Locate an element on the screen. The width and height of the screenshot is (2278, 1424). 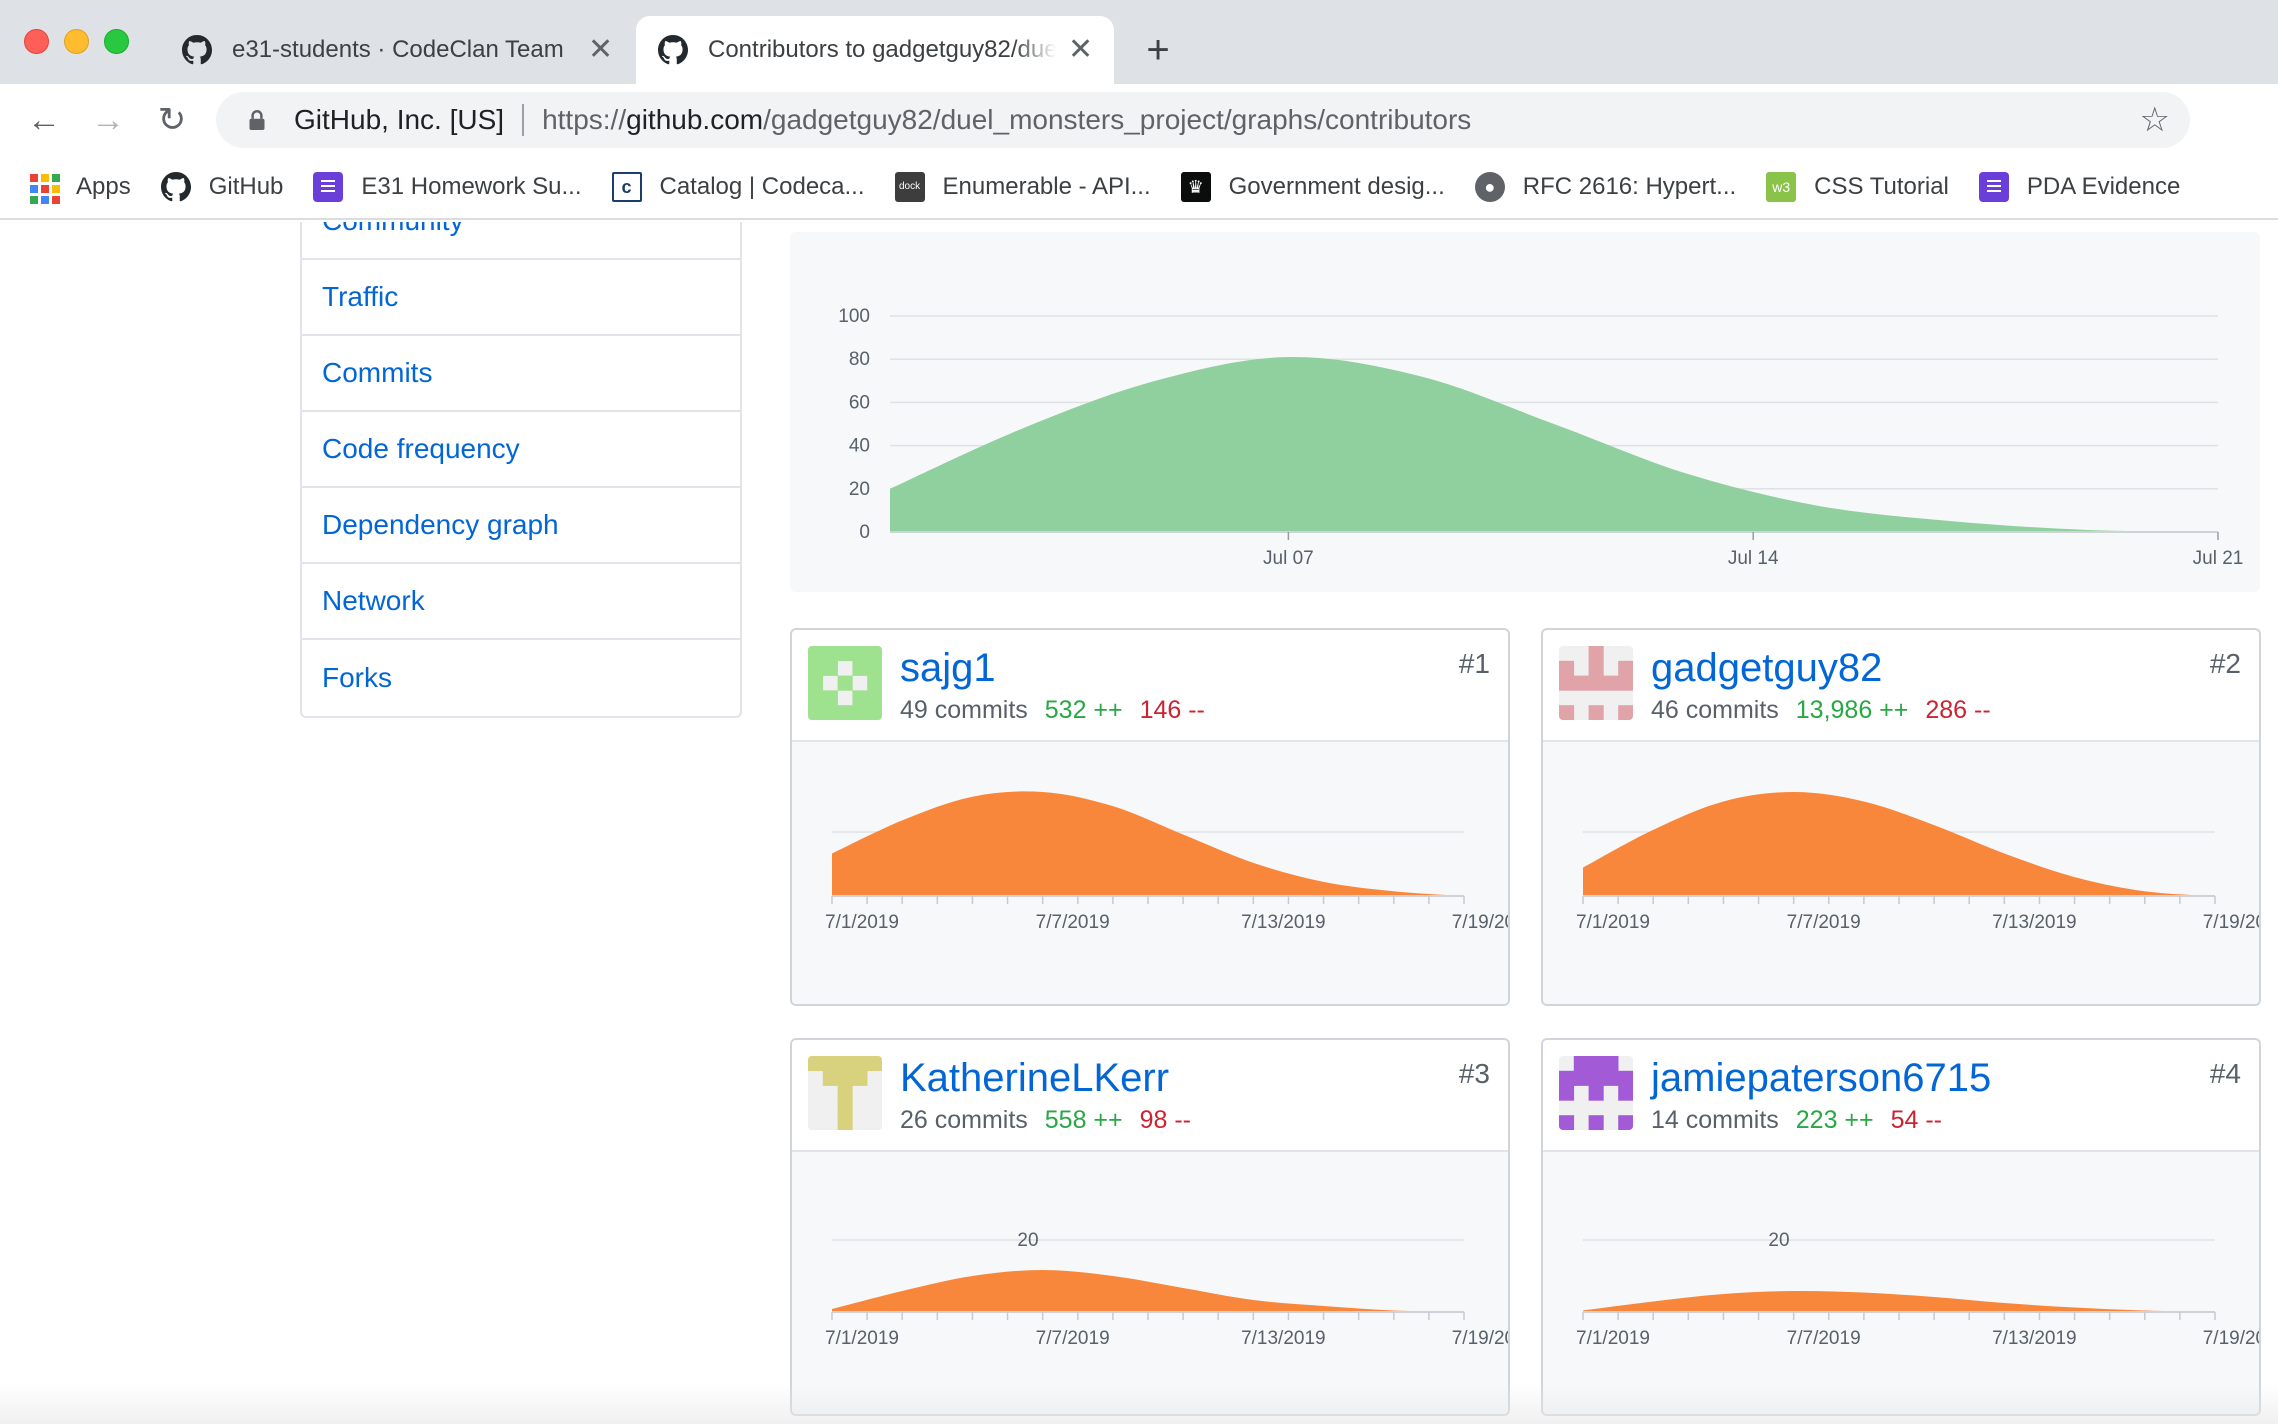
commit-count: 26 commits is located at coordinates (964, 1120).